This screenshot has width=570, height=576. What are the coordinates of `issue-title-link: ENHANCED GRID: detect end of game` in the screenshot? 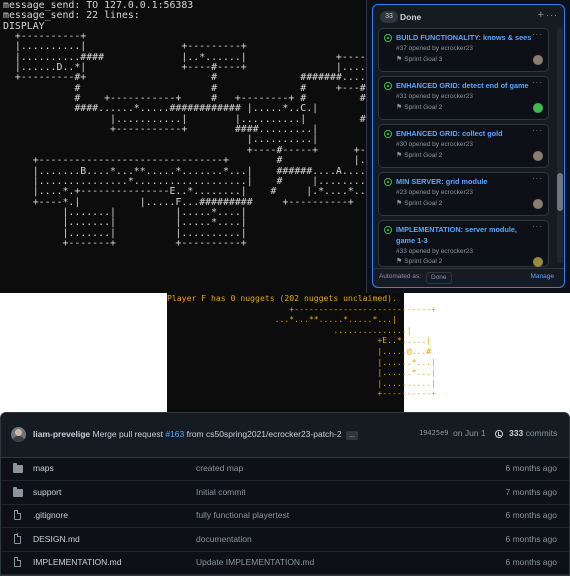 It's located at (465, 85).